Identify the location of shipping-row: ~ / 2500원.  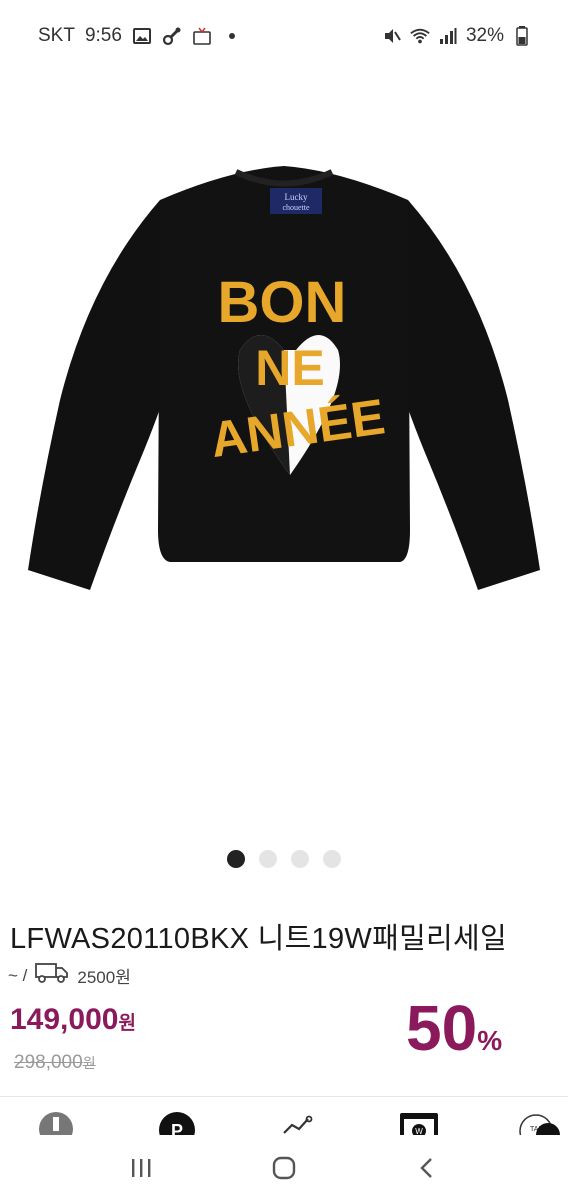
(69, 975).